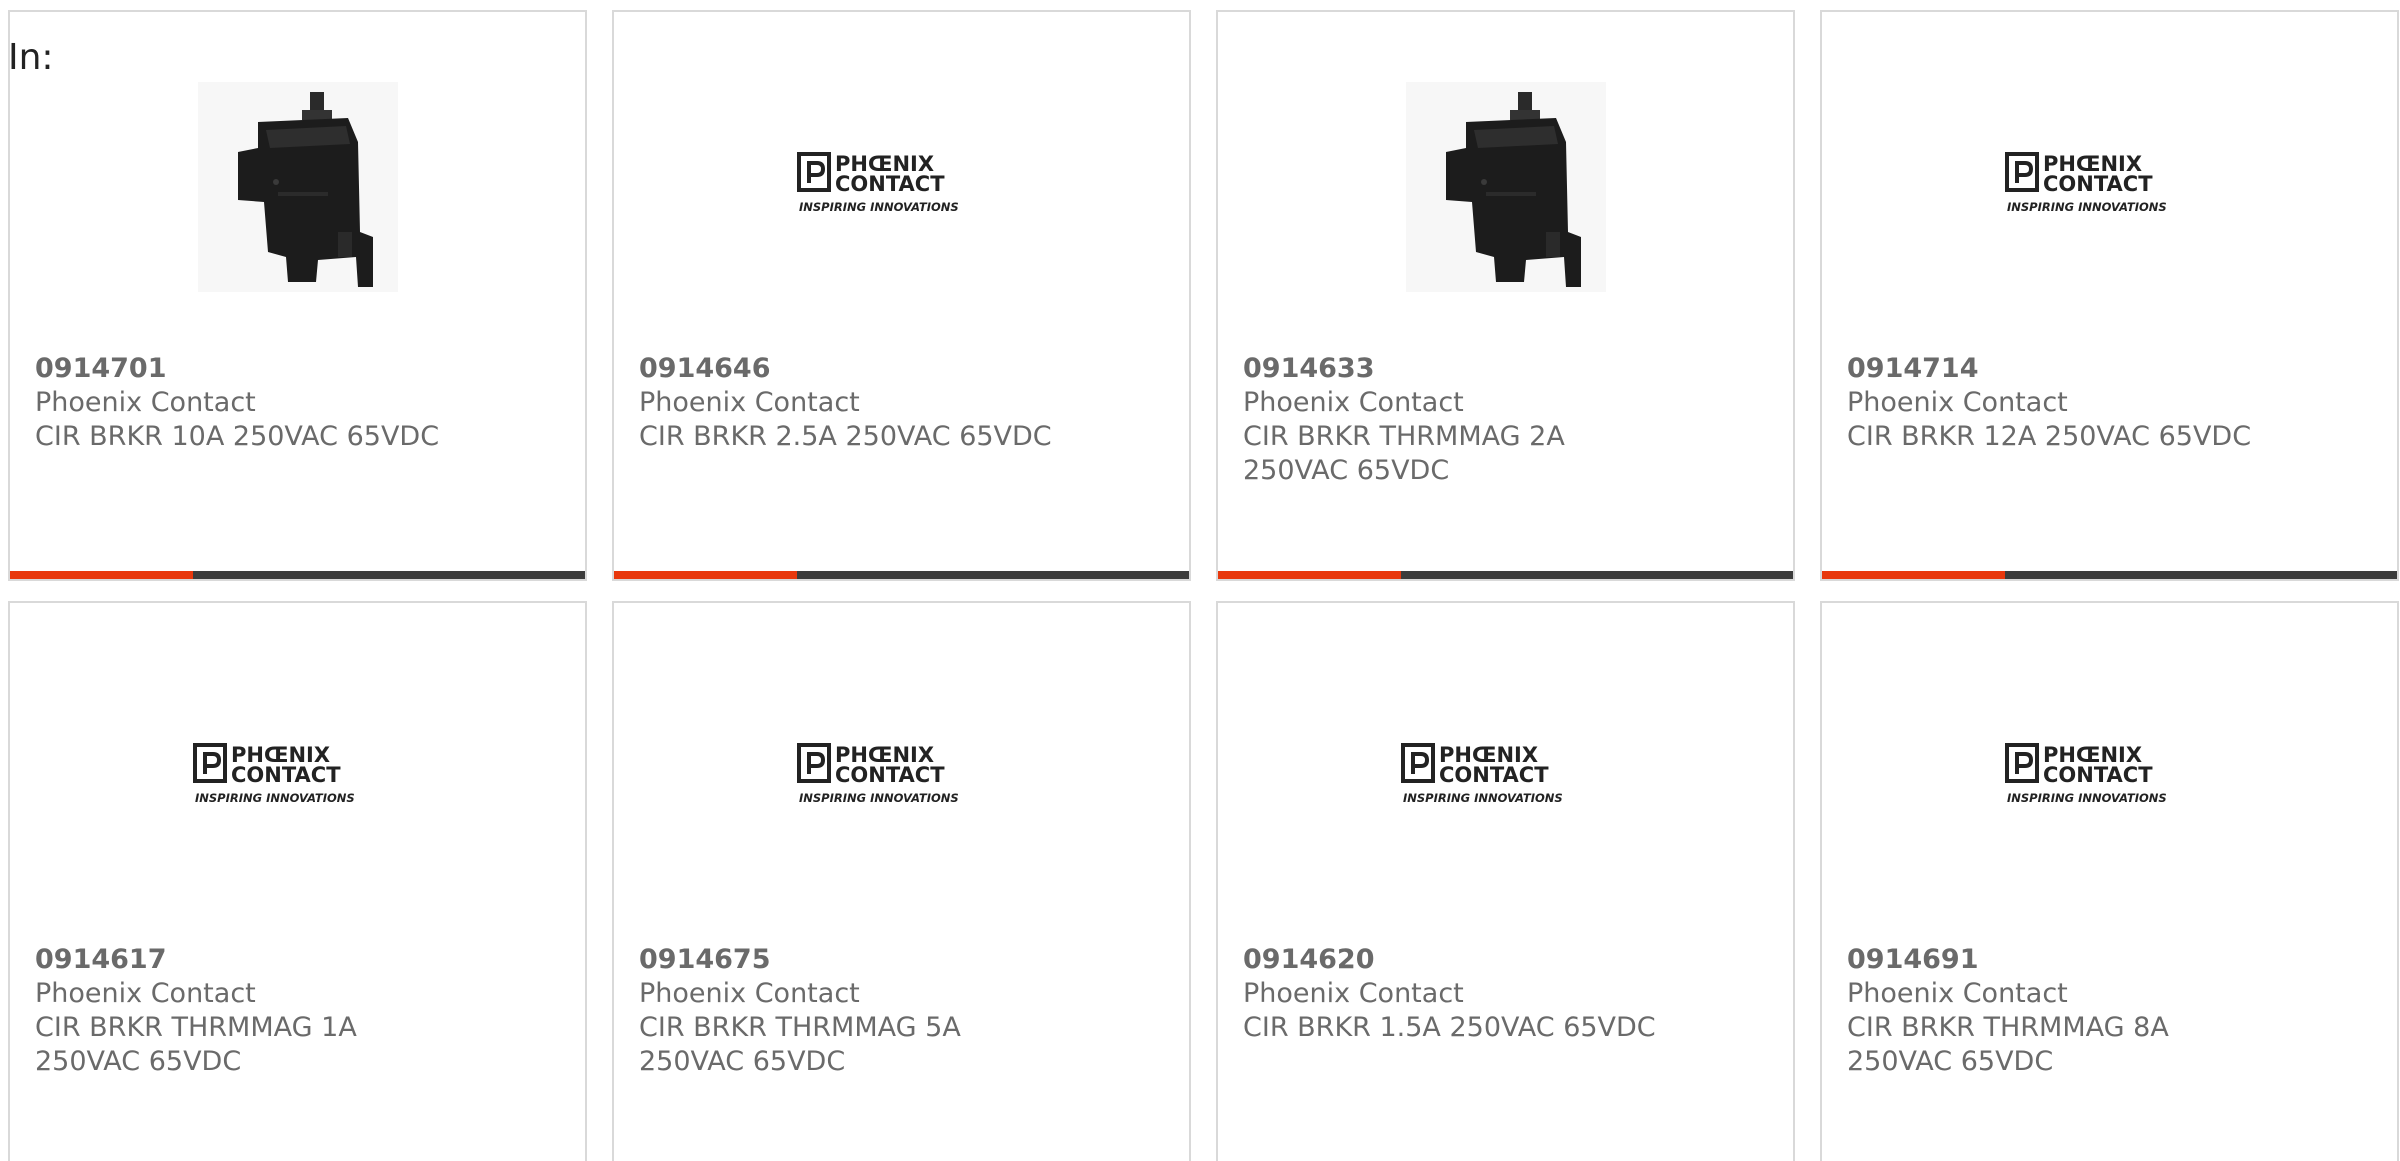  What do you see at coordinates (845, 436) in the screenshot?
I see `product-description: CIR BRKR 2.5A 250VAC 65VDC` at bounding box center [845, 436].